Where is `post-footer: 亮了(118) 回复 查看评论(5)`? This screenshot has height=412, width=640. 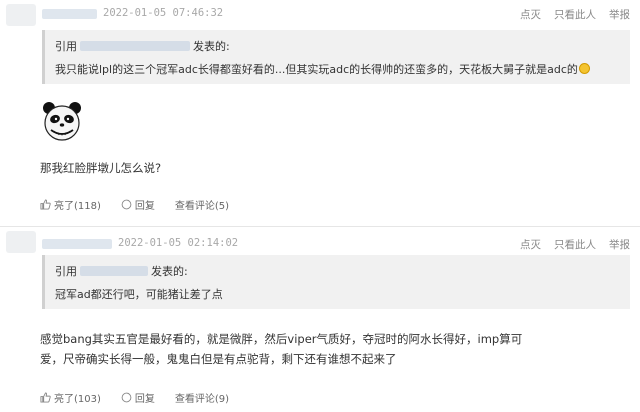
post-footer: 亮了(118) 回复 查看评论(5) is located at coordinates (144, 204).